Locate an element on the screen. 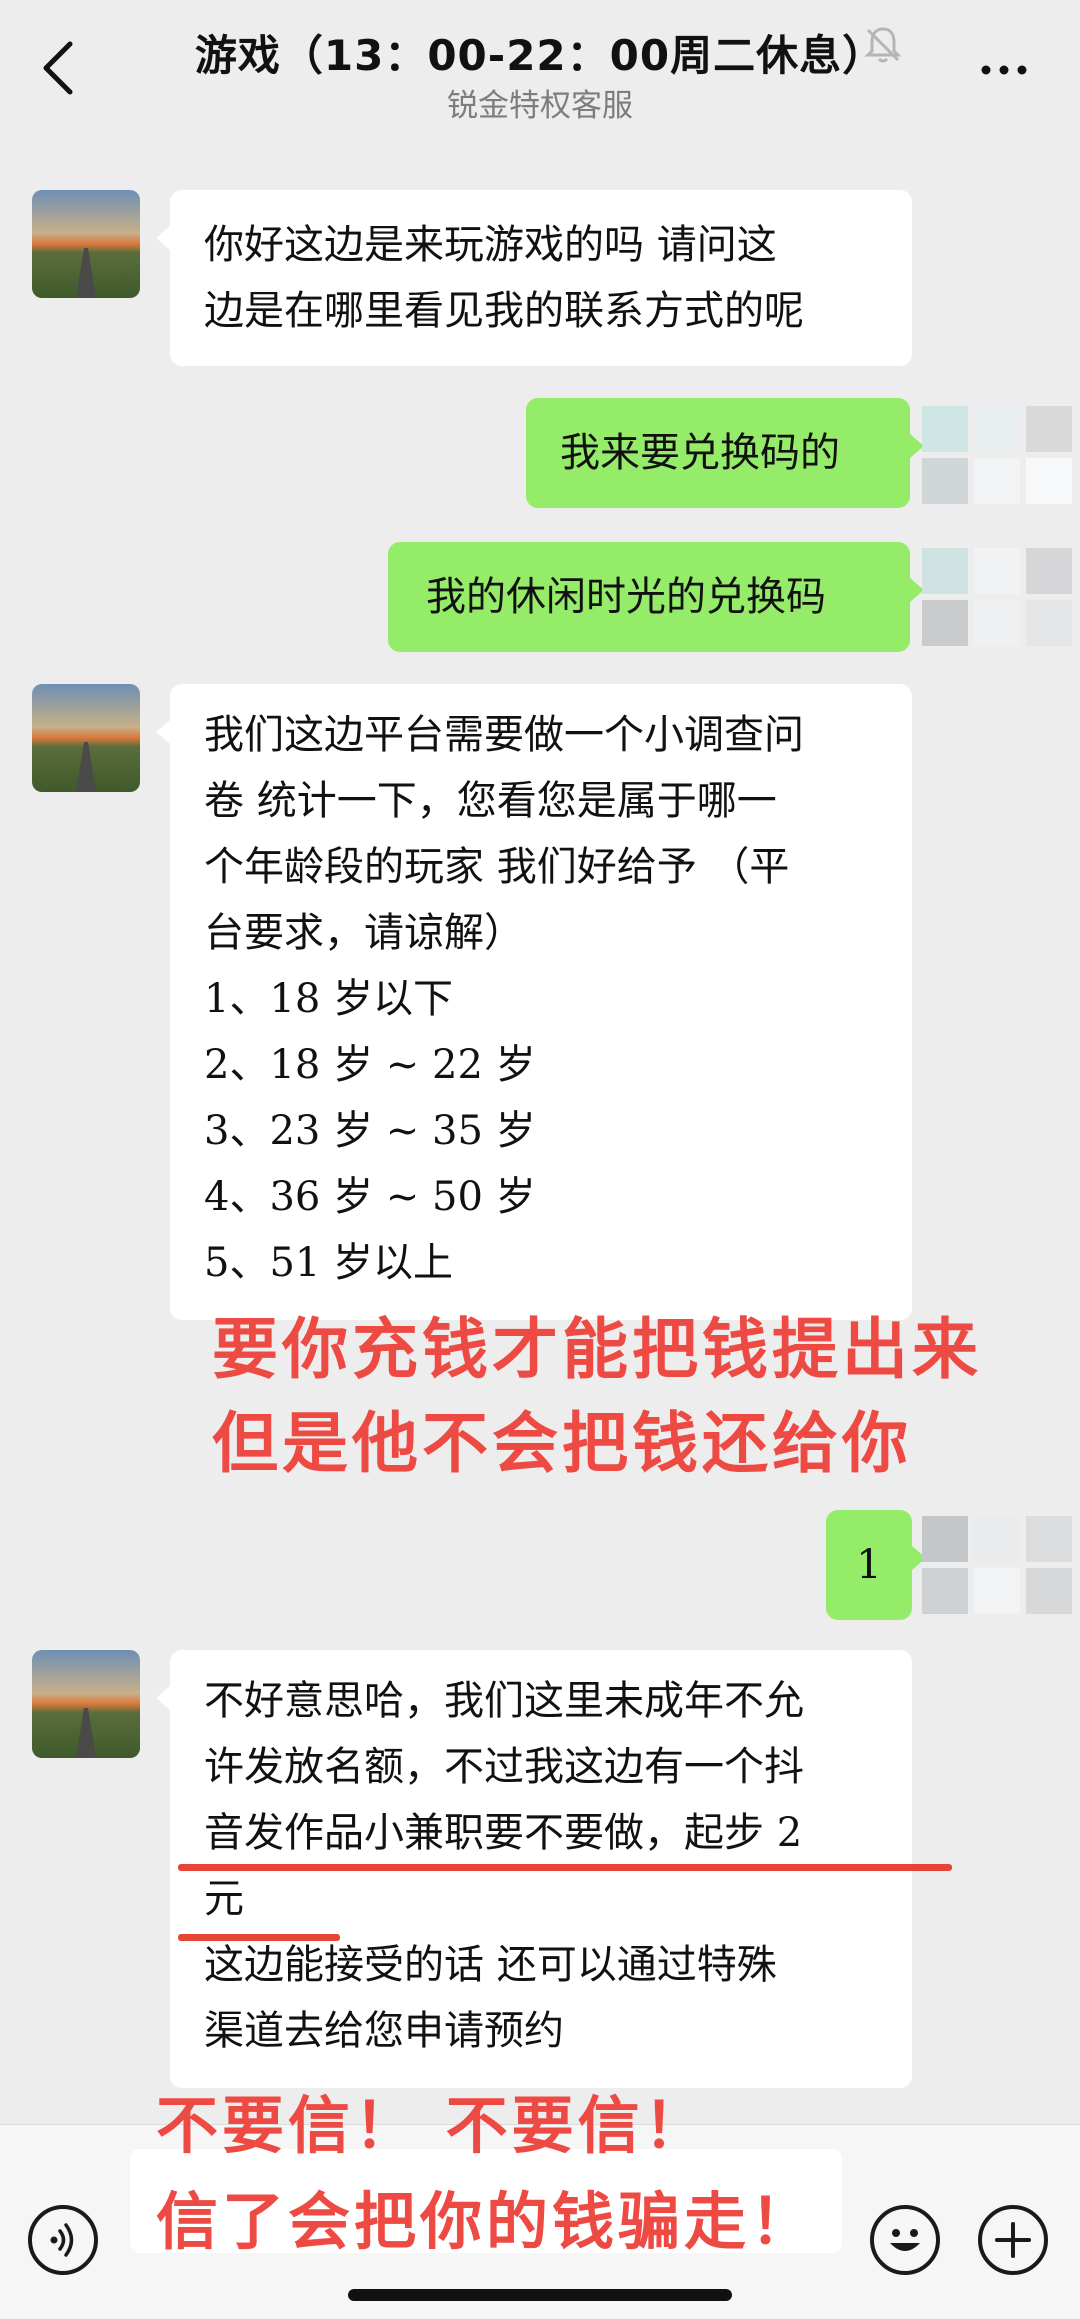 Image resolution: width=1080 pixels, height=2319 pixels. message-text: 5、51 岁以上 is located at coordinates (329, 1263).